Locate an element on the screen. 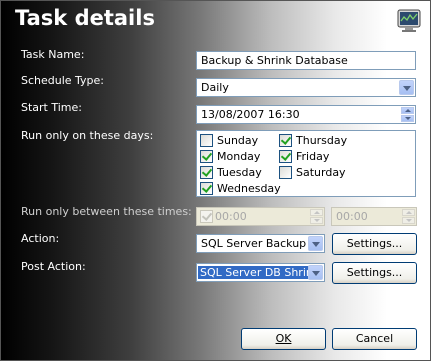 Image resolution: width=431 pixels, height=361 pixels. action-value: SQL Server Backup is located at coordinates (254, 243).